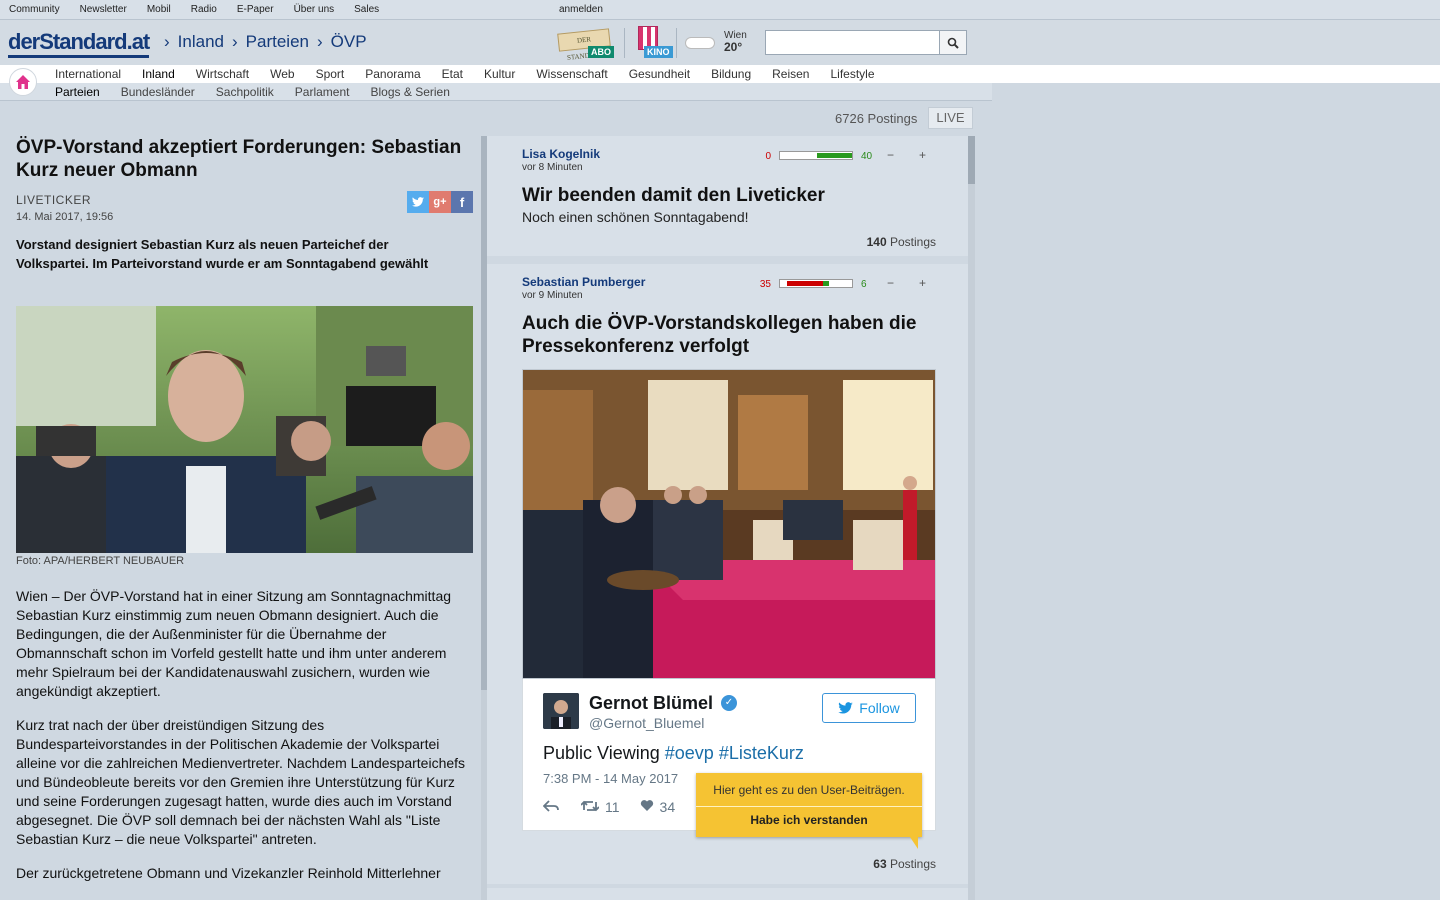 The image size is (1440, 900). What do you see at coordinates (689, 753) in the screenshot?
I see `hashtag-link: #oevp` at bounding box center [689, 753].